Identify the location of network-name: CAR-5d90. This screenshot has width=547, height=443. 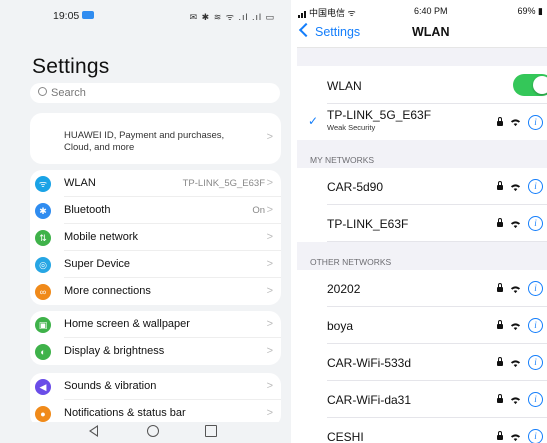
(355, 186).